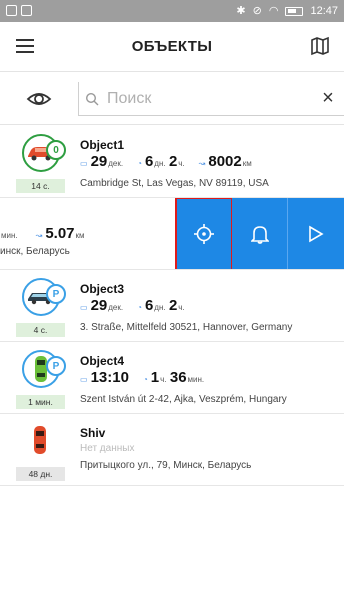 This screenshot has height=607, width=344. I want to click on bell-icon, so click(259, 235).